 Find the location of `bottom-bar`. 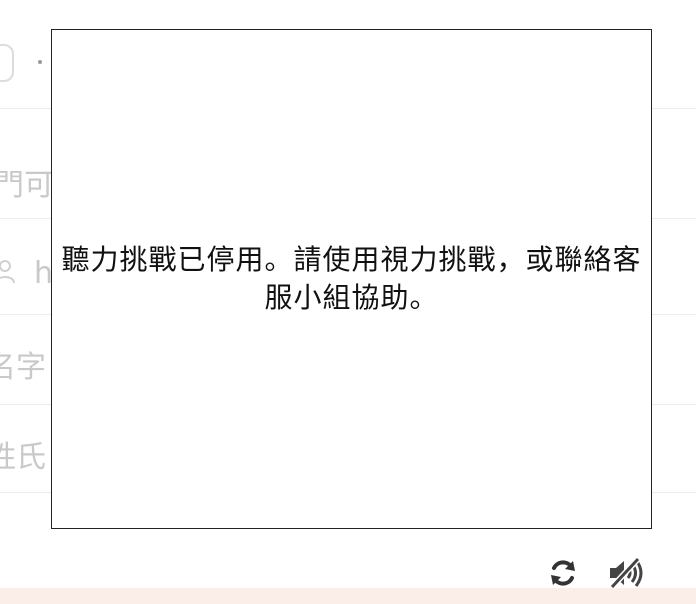

bottom-bar is located at coordinates (348, 596).